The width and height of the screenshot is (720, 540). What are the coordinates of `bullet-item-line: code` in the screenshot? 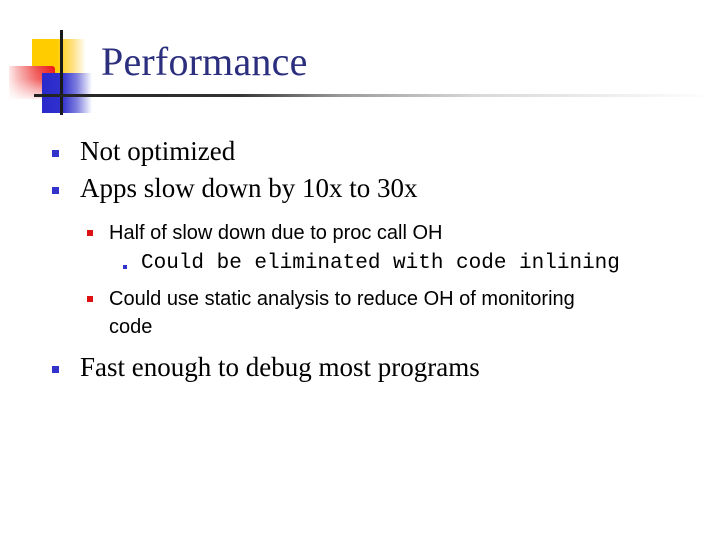 It's located at (131, 327).